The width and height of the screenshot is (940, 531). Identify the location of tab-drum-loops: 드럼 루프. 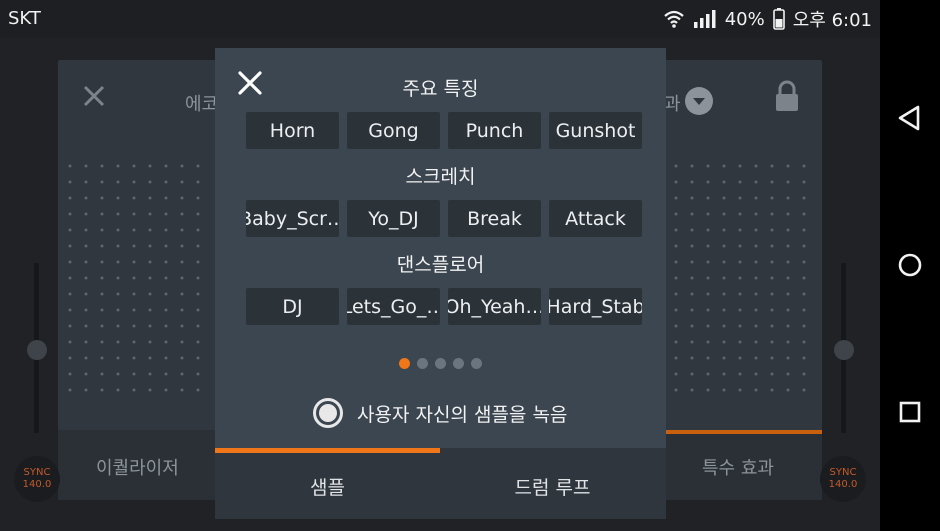
(552, 483).